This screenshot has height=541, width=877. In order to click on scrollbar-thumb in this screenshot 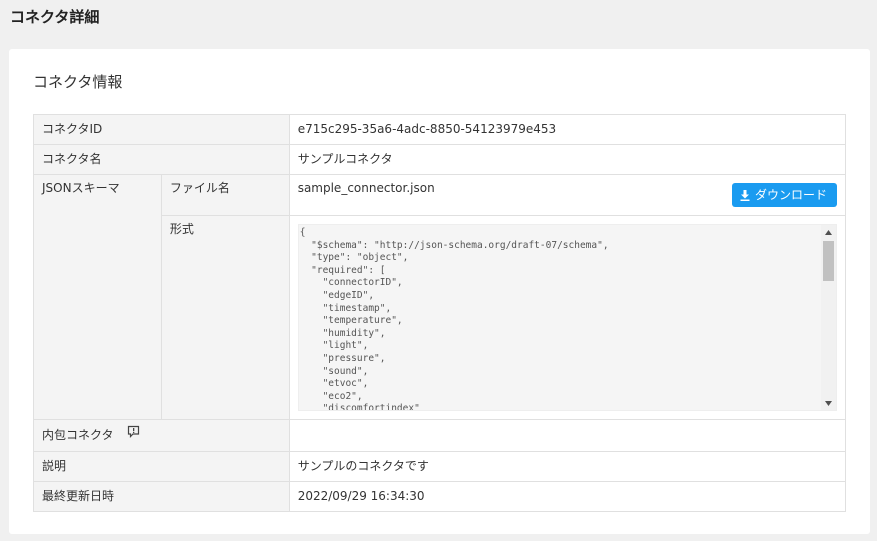, I will do `click(828, 261)`.